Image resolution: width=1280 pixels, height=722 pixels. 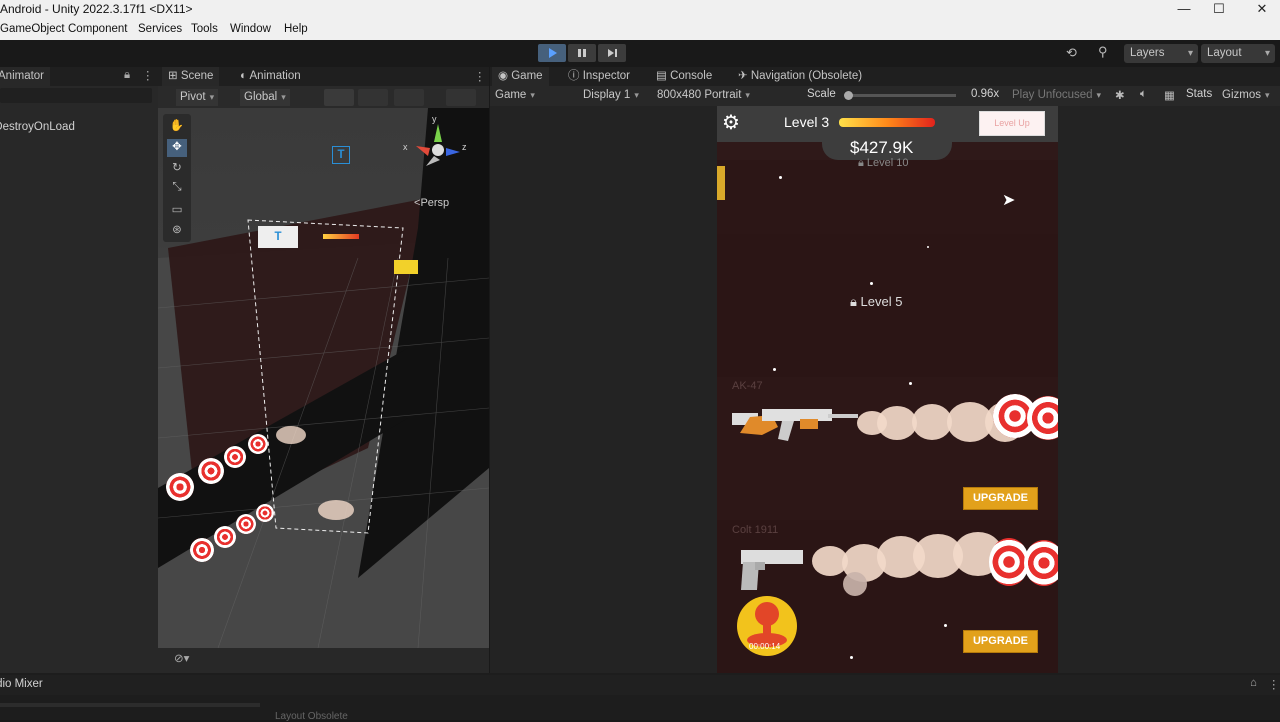 What do you see at coordinates (1161, 53) in the screenshot?
I see `layers-dropdown: Layers` at bounding box center [1161, 53].